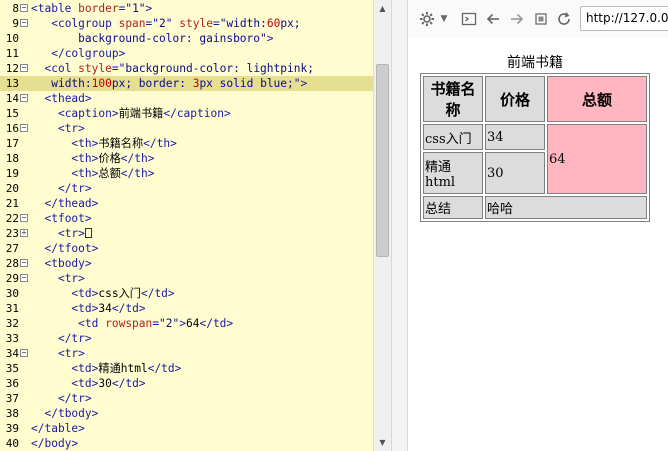 This screenshot has height=451, width=668. I want to click on table-row: css入门 34 64, so click(535, 159).